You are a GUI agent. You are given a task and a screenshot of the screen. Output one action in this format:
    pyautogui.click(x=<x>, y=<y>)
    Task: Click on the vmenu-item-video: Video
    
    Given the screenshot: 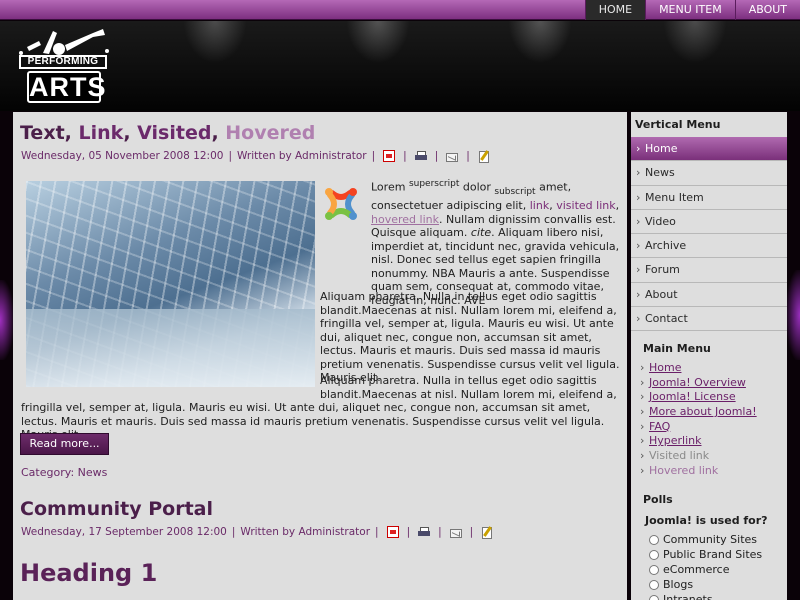 What is the action you would take?
    pyautogui.click(x=709, y=222)
    